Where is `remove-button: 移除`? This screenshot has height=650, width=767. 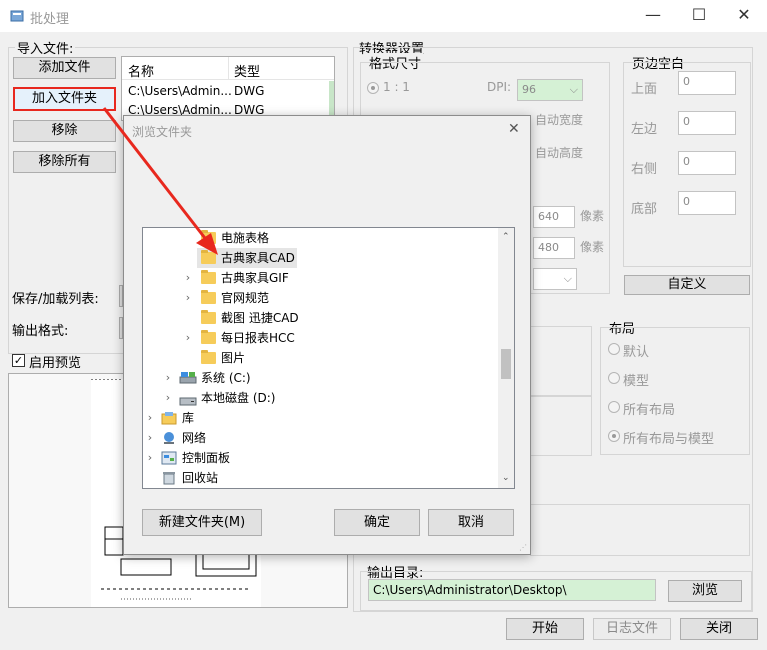
remove-button: 移除 is located at coordinates (64, 131).